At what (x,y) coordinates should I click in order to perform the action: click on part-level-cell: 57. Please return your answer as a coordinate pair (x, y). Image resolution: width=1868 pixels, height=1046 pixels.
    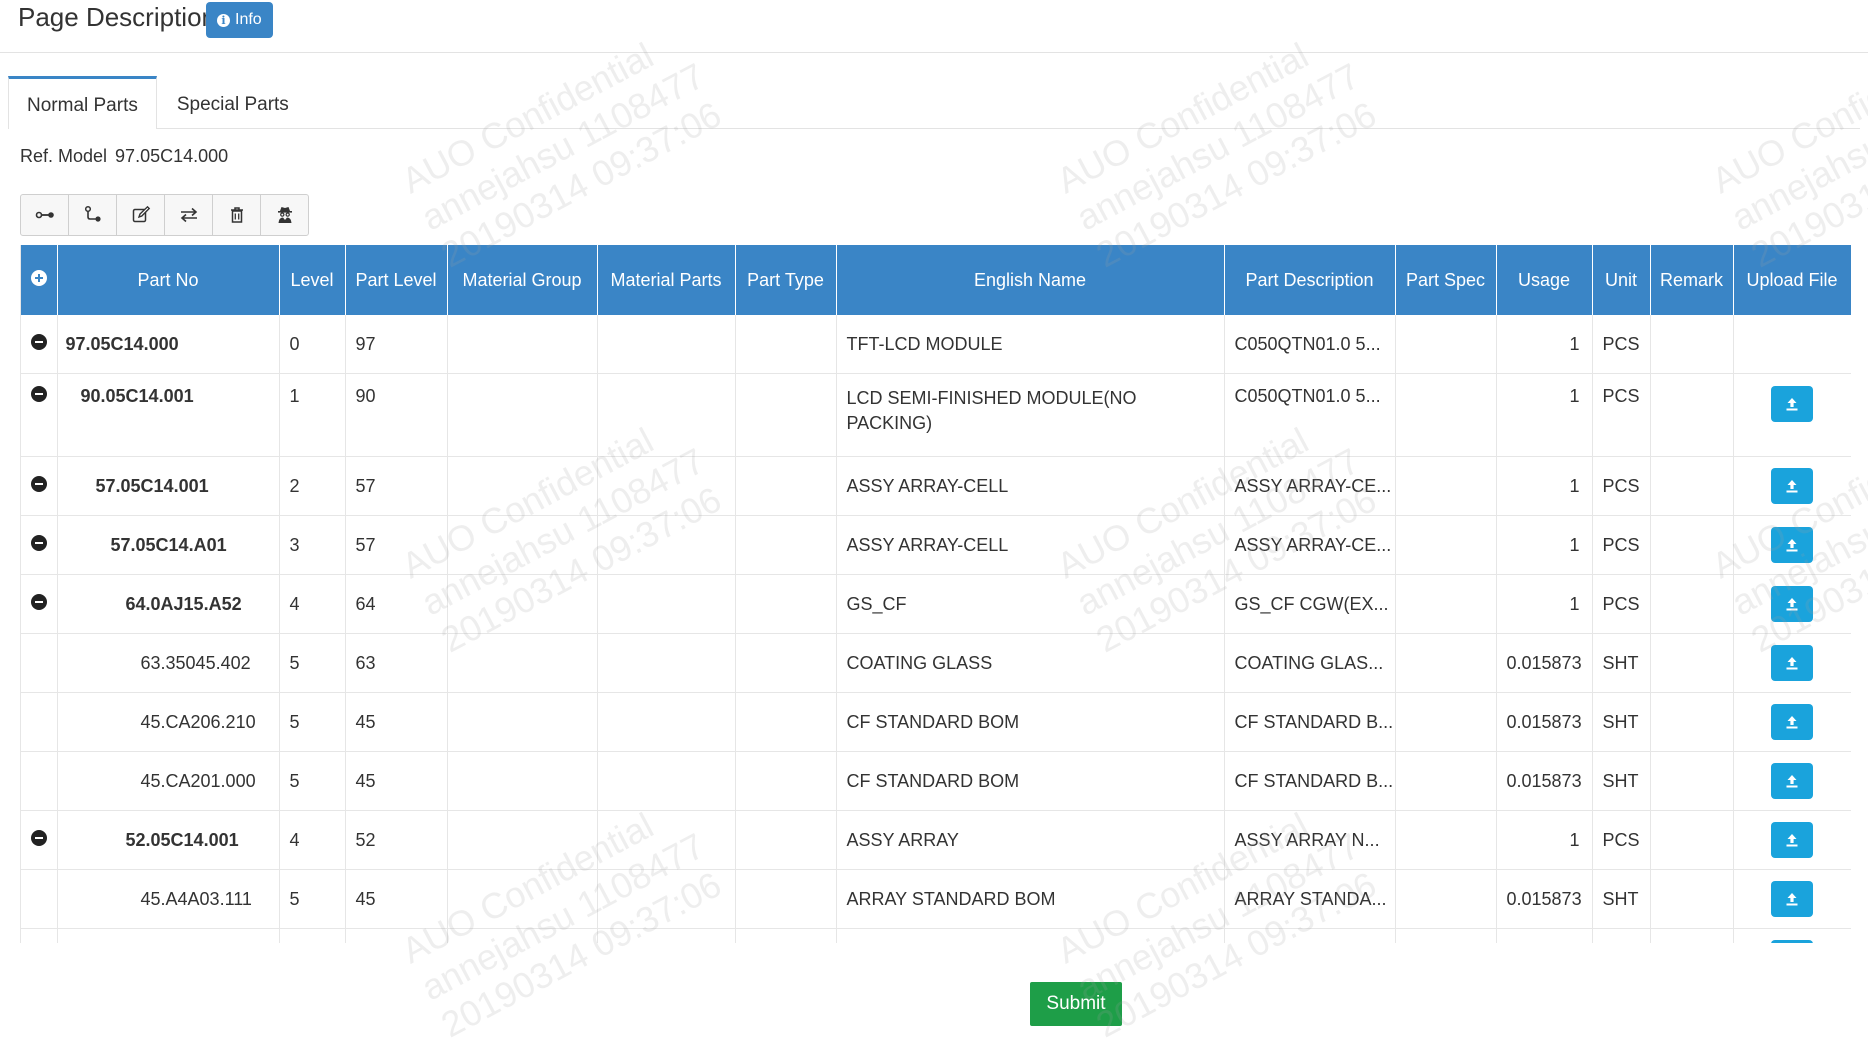
    Looking at the image, I should click on (396, 486).